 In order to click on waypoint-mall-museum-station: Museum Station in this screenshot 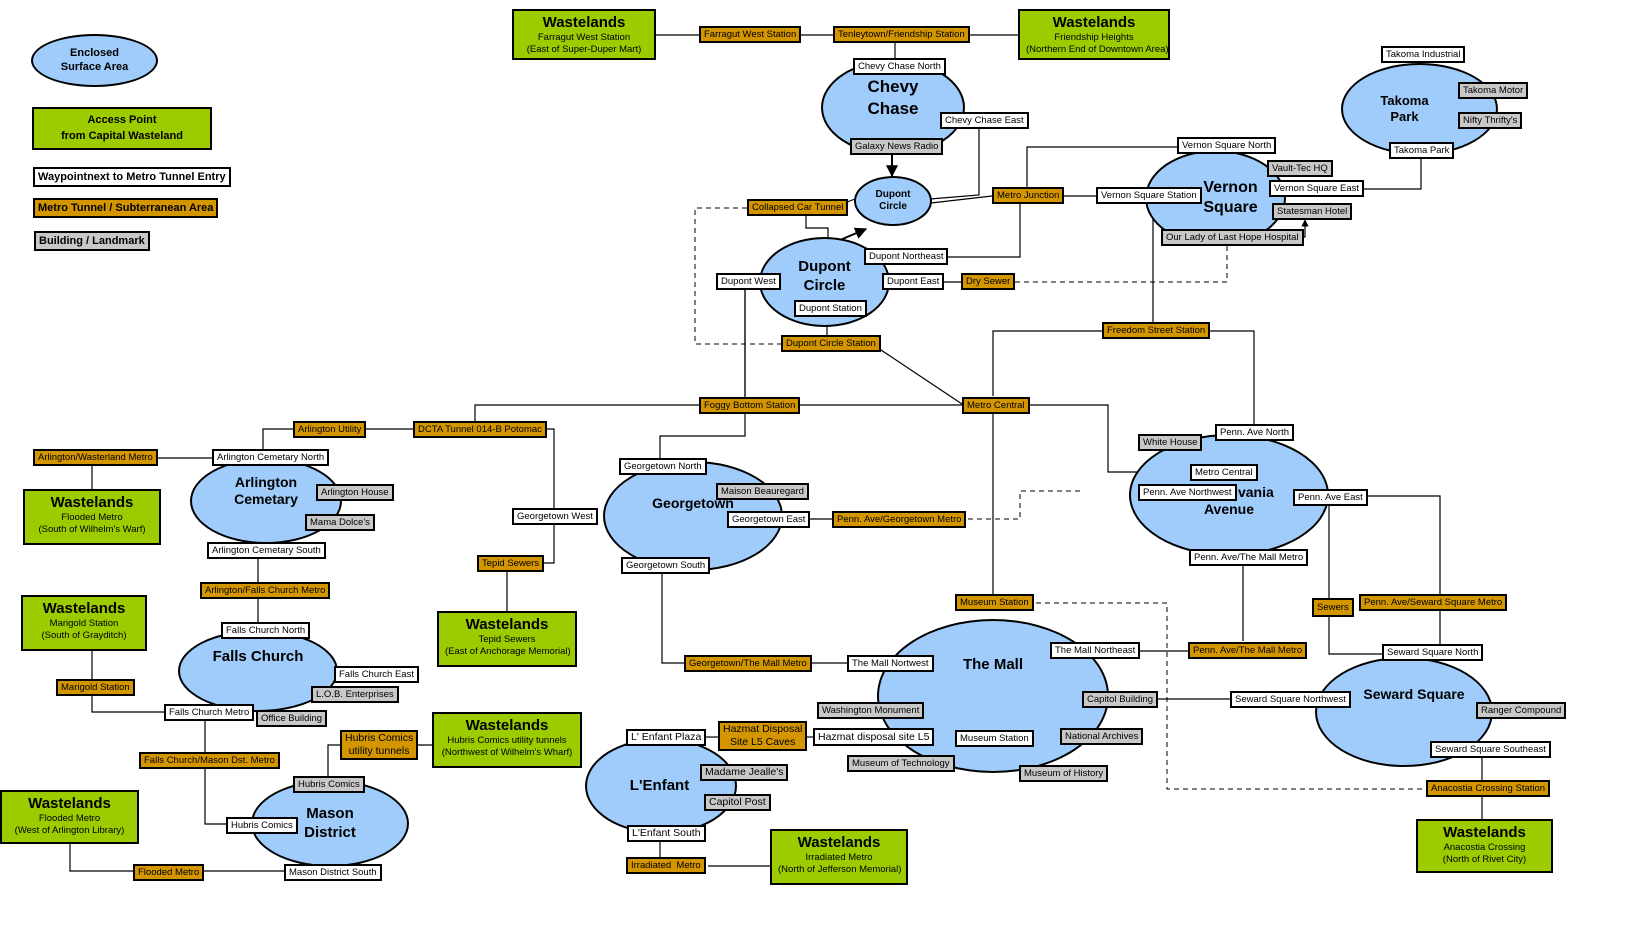, I will do `click(994, 738)`.